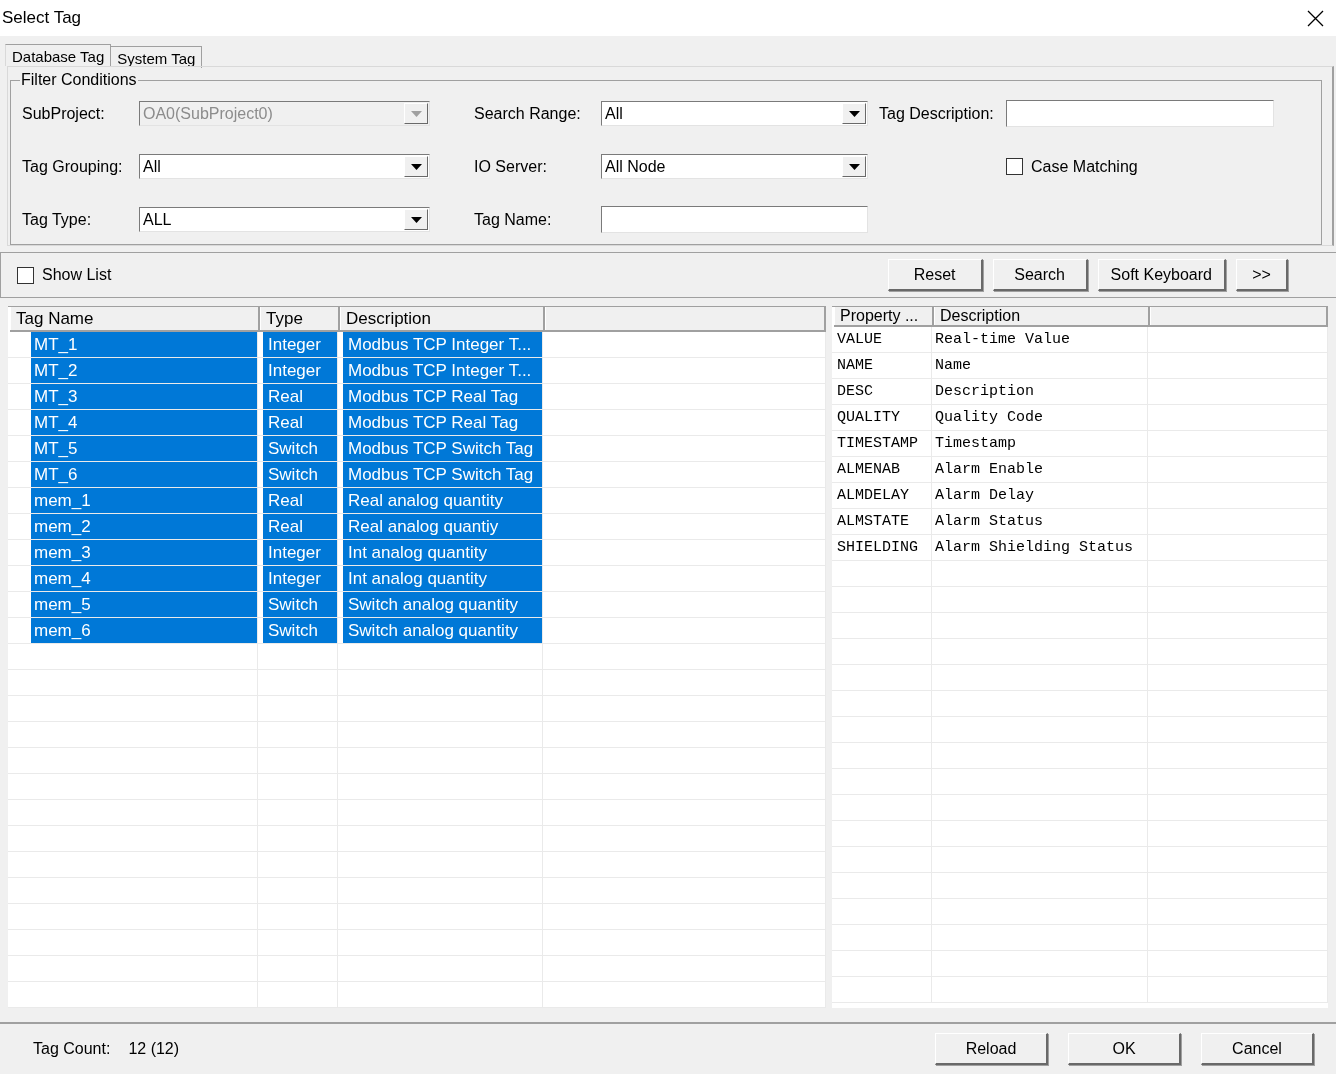 This screenshot has width=1336, height=1074. What do you see at coordinates (937, 113) in the screenshot?
I see `field-label: Tag Description:` at bounding box center [937, 113].